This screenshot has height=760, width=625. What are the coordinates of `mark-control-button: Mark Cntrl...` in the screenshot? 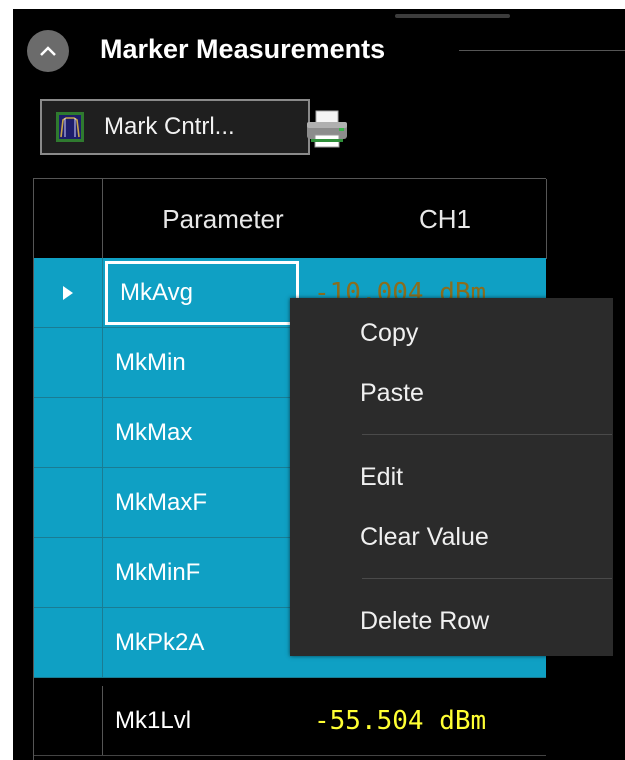 It's located at (175, 127).